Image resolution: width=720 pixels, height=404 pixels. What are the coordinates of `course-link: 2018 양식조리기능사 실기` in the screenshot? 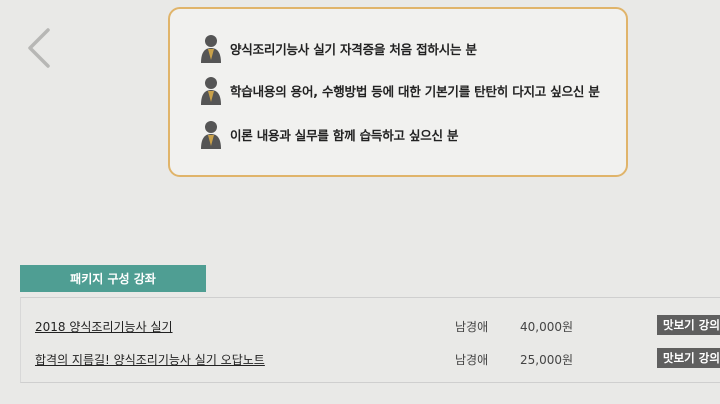 It's located at (104, 326).